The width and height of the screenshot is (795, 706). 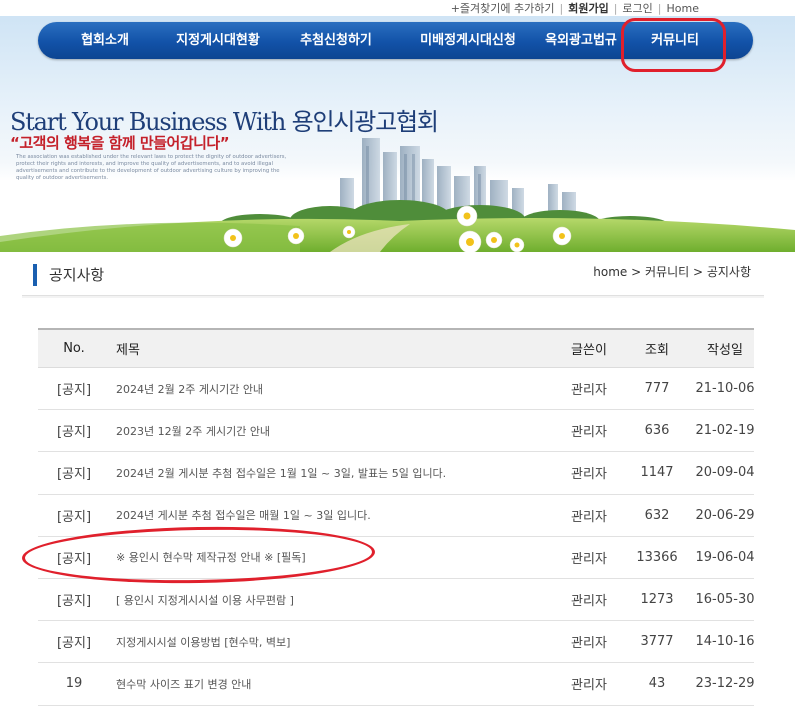 What do you see at coordinates (725, 642) in the screenshot?
I see `row-date: 14-10-16` at bounding box center [725, 642].